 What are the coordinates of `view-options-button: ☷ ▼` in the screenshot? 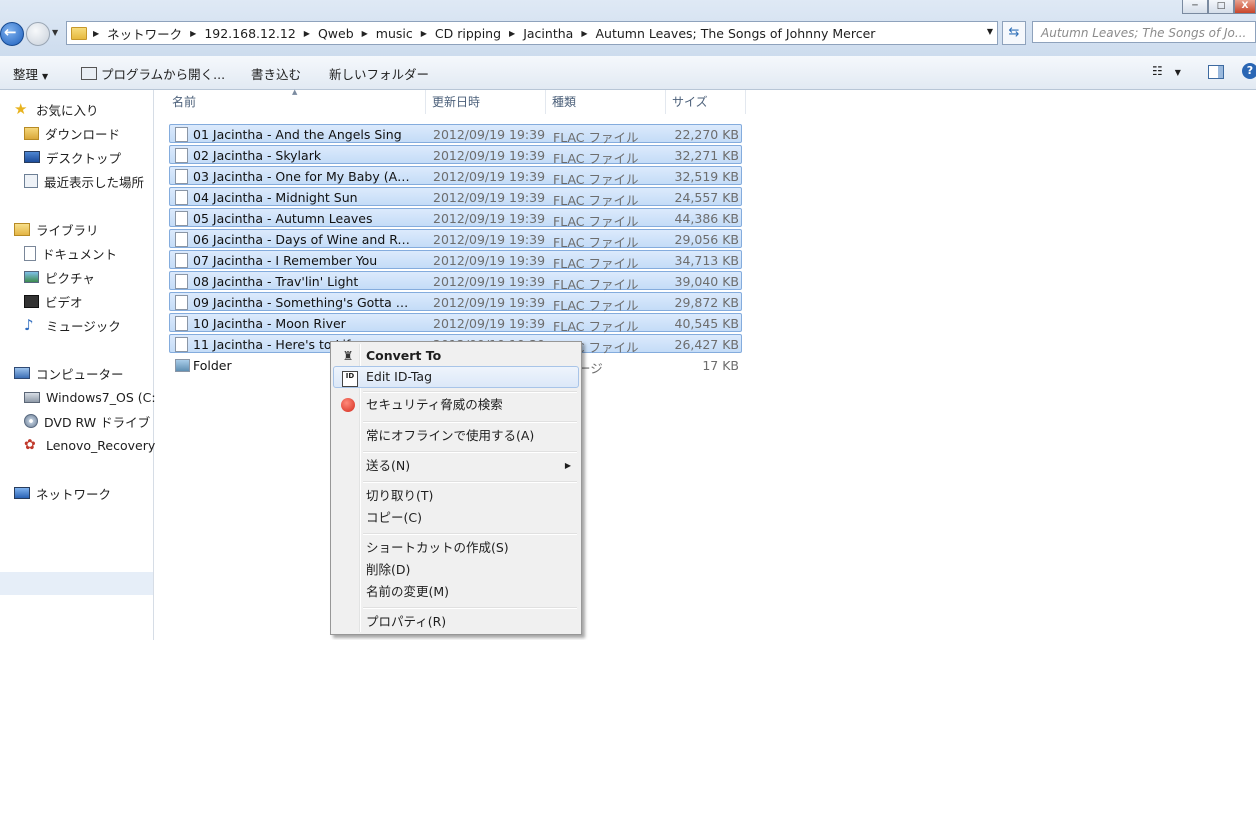 It's located at (1166, 71).